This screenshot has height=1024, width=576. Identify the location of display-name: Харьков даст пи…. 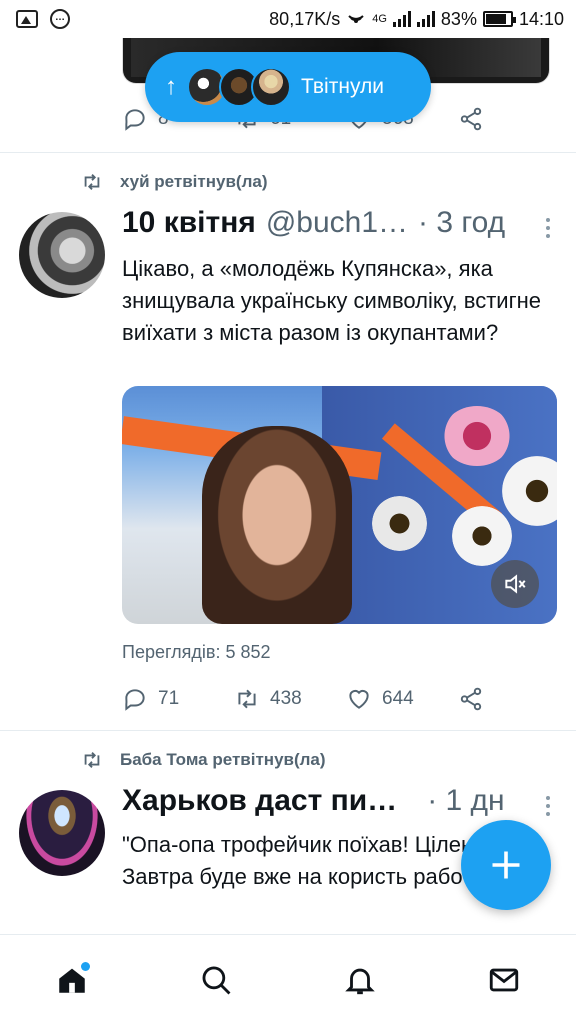
(259, 801).